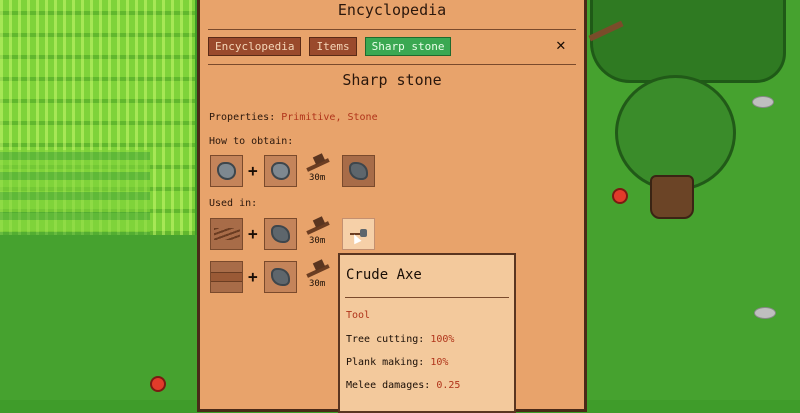 This screenshot has width=800, height=413. Describe the element at coordinates (392, 10) in the screenshot. I see `panel-title: Encyclopedia` at that location.